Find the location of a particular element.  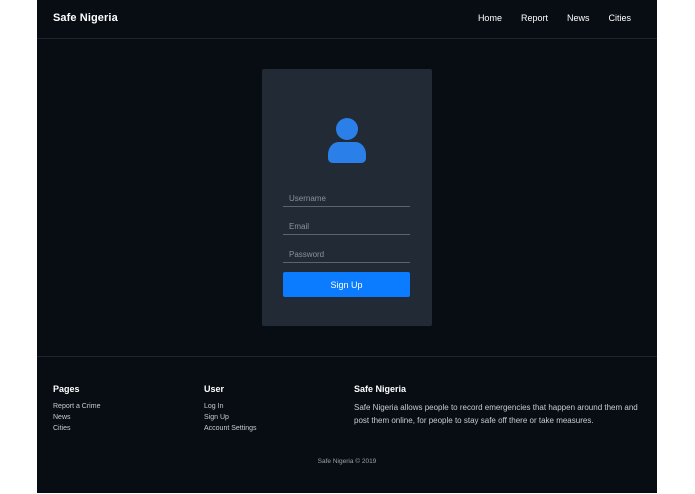

footer-link-news: News is located at coordinates (76, 417).